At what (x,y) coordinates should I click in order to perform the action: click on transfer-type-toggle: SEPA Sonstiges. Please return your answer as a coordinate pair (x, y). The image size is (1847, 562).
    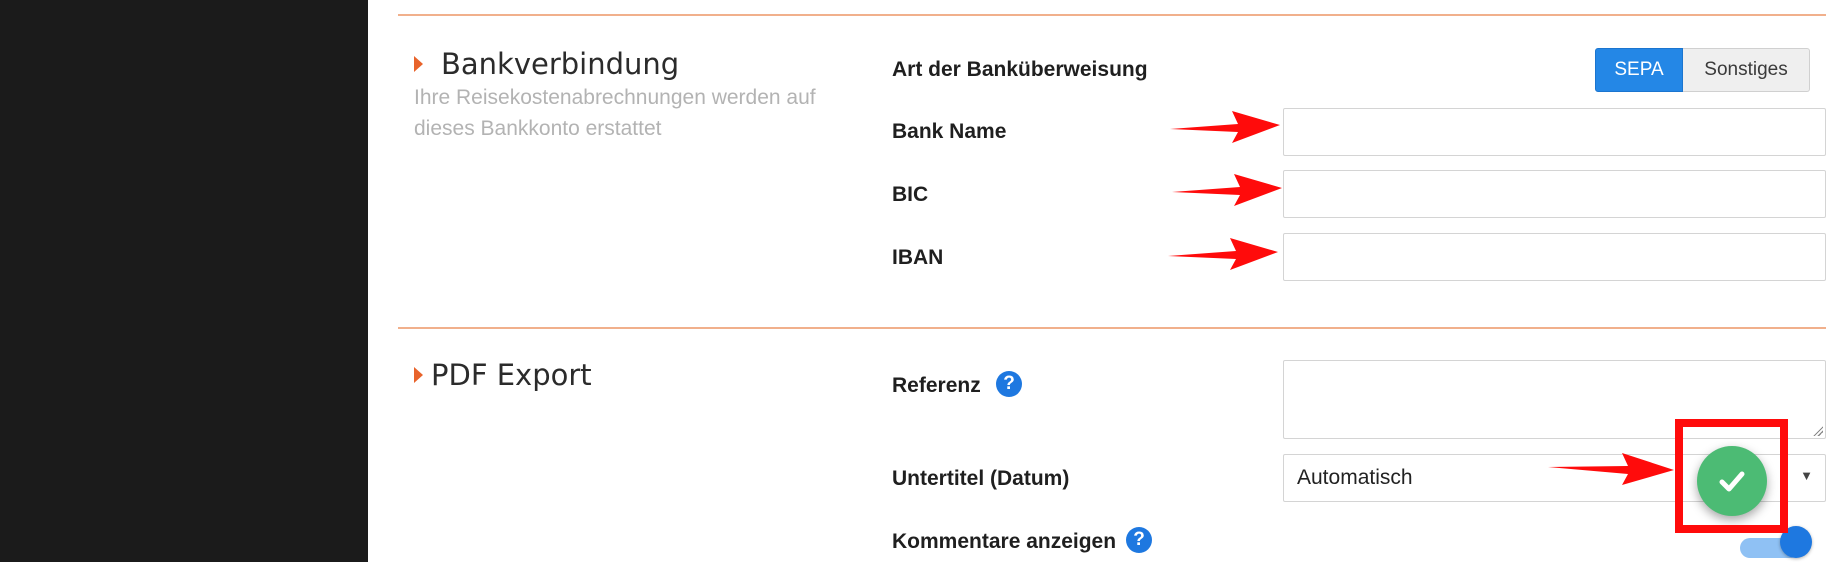
    Looking at the image, I should click on (1702, 70).